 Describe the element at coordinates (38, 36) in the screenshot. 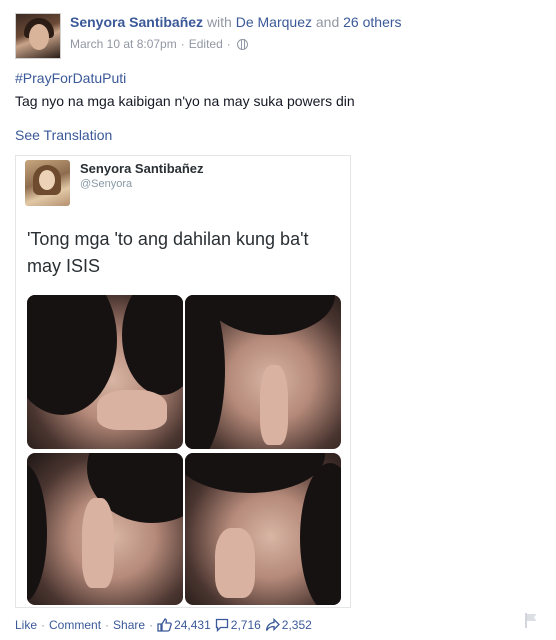

I see `author-avatar` at that location.